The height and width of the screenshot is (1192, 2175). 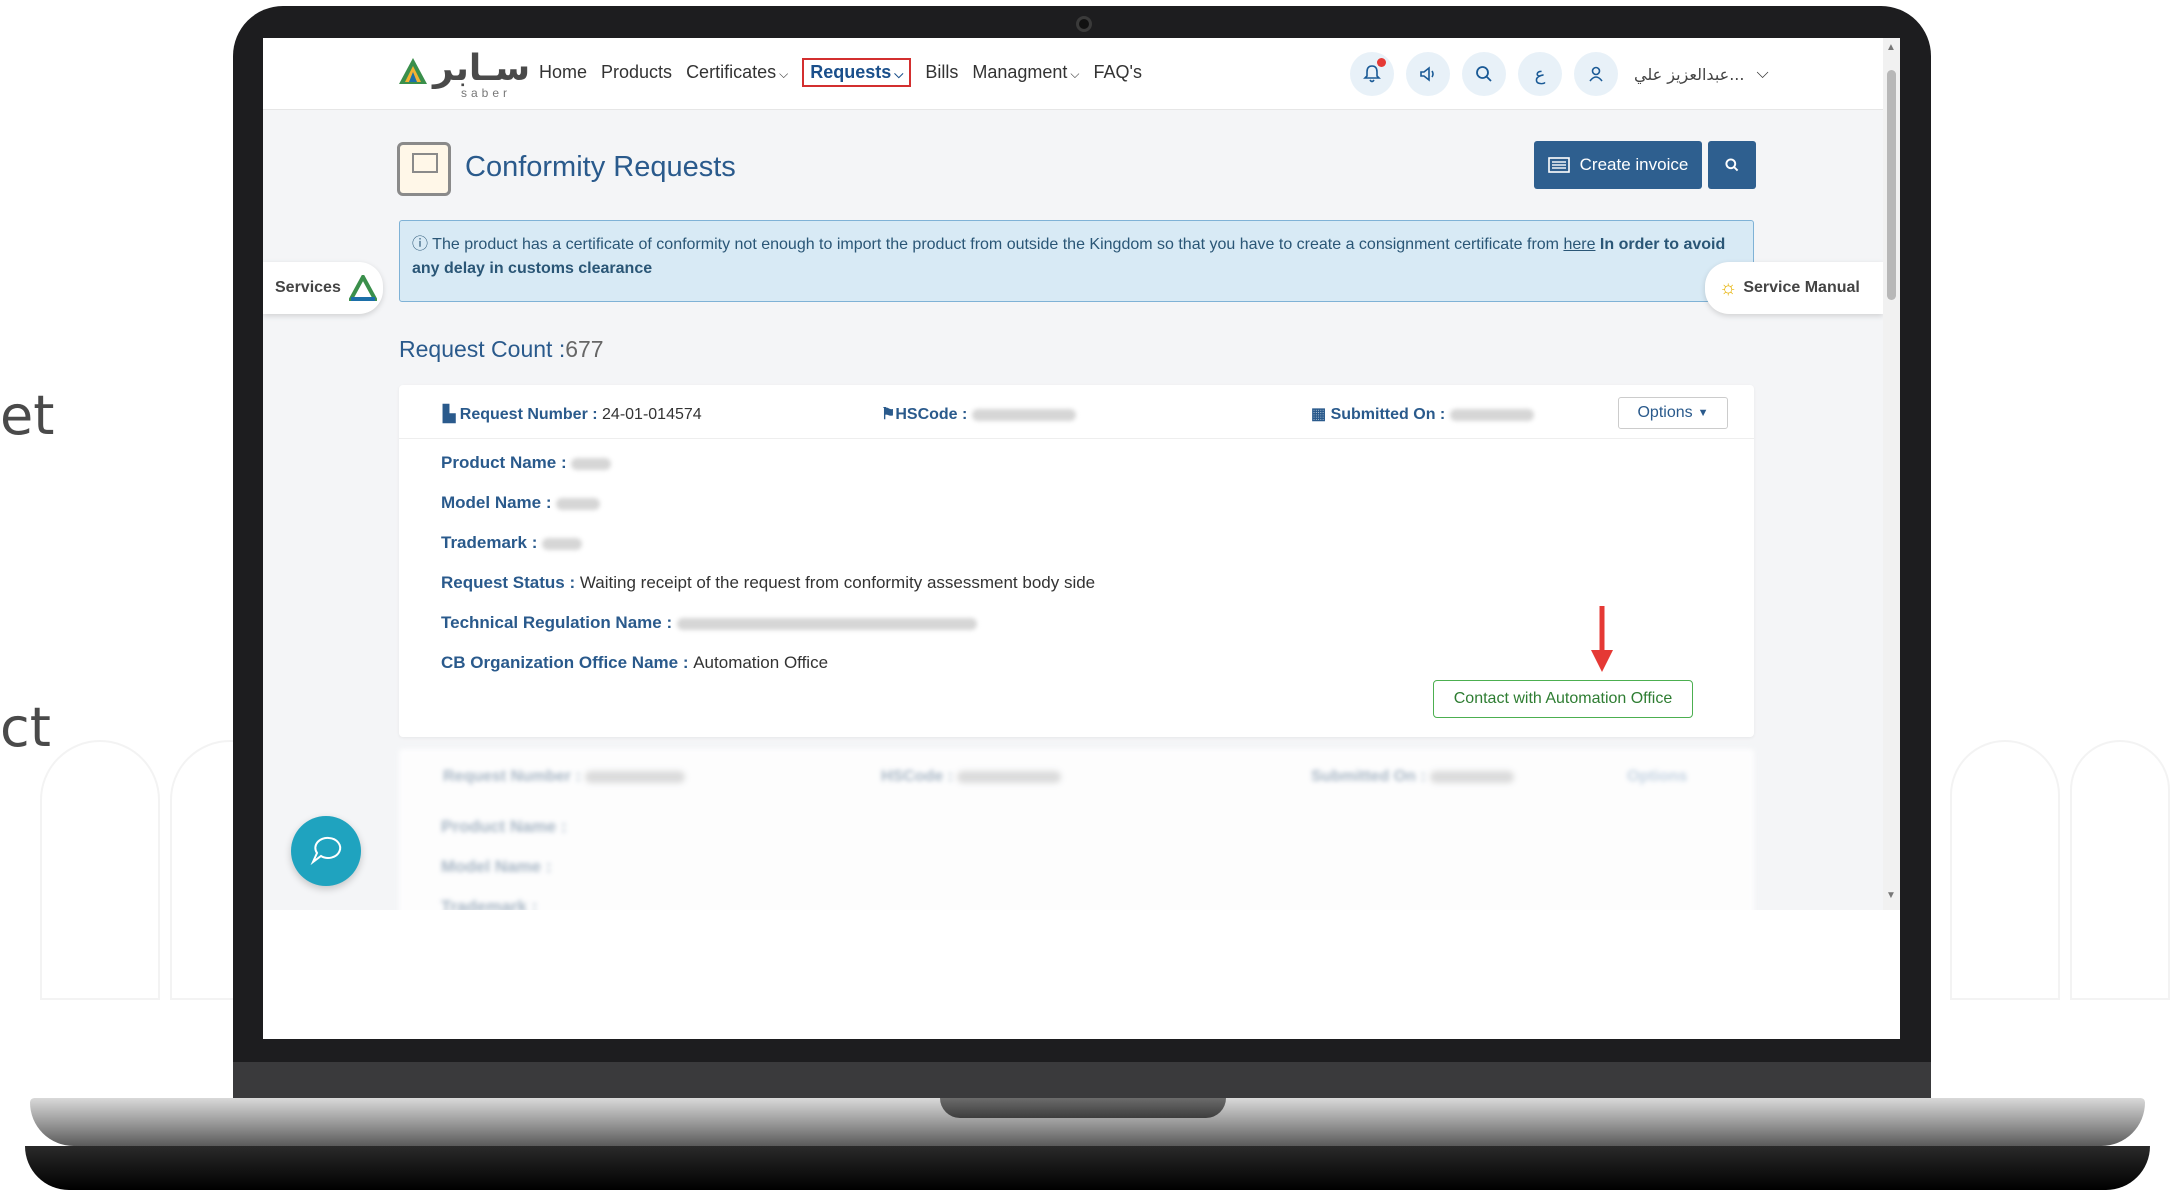 What do you see at coordinates (1801, 287) in the screenshot?
I see `service-manual-label: Service Manual` at bounding box center [1801, 287].